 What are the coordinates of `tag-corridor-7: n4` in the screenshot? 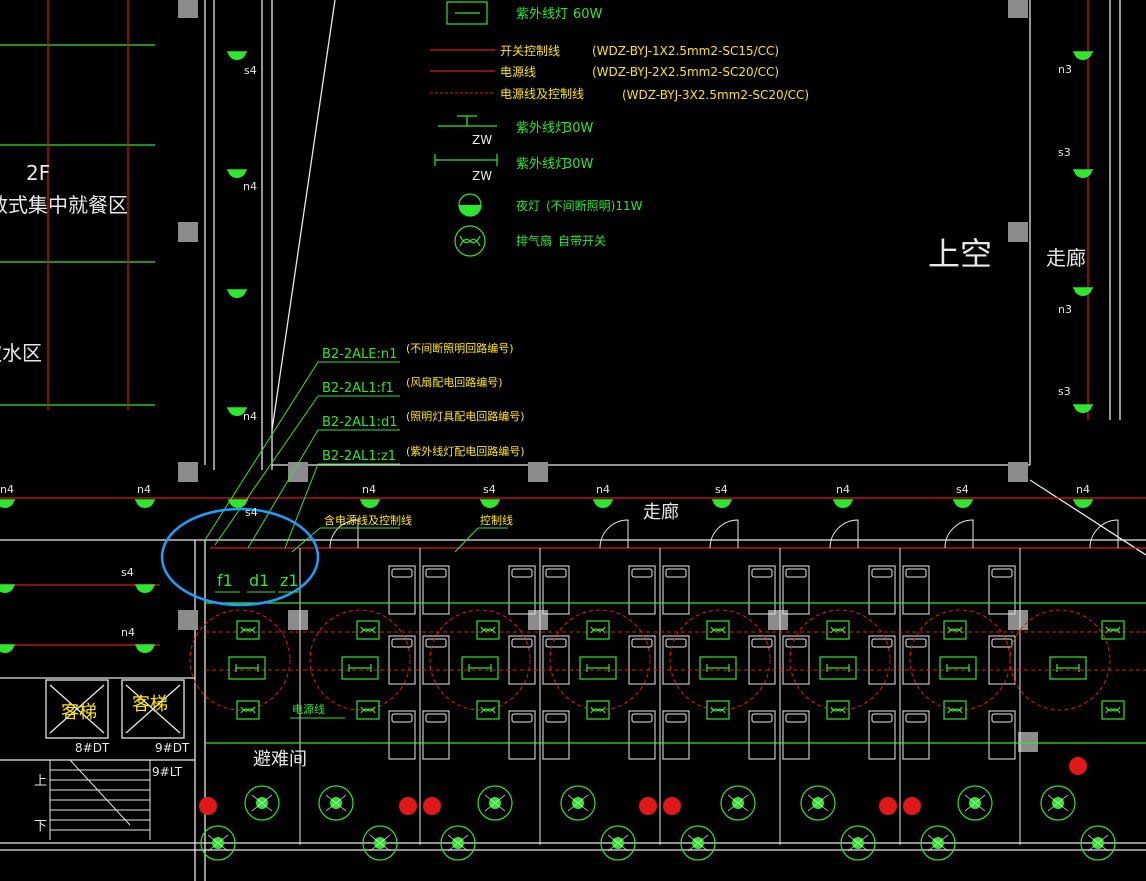 It's located at (843, 489).